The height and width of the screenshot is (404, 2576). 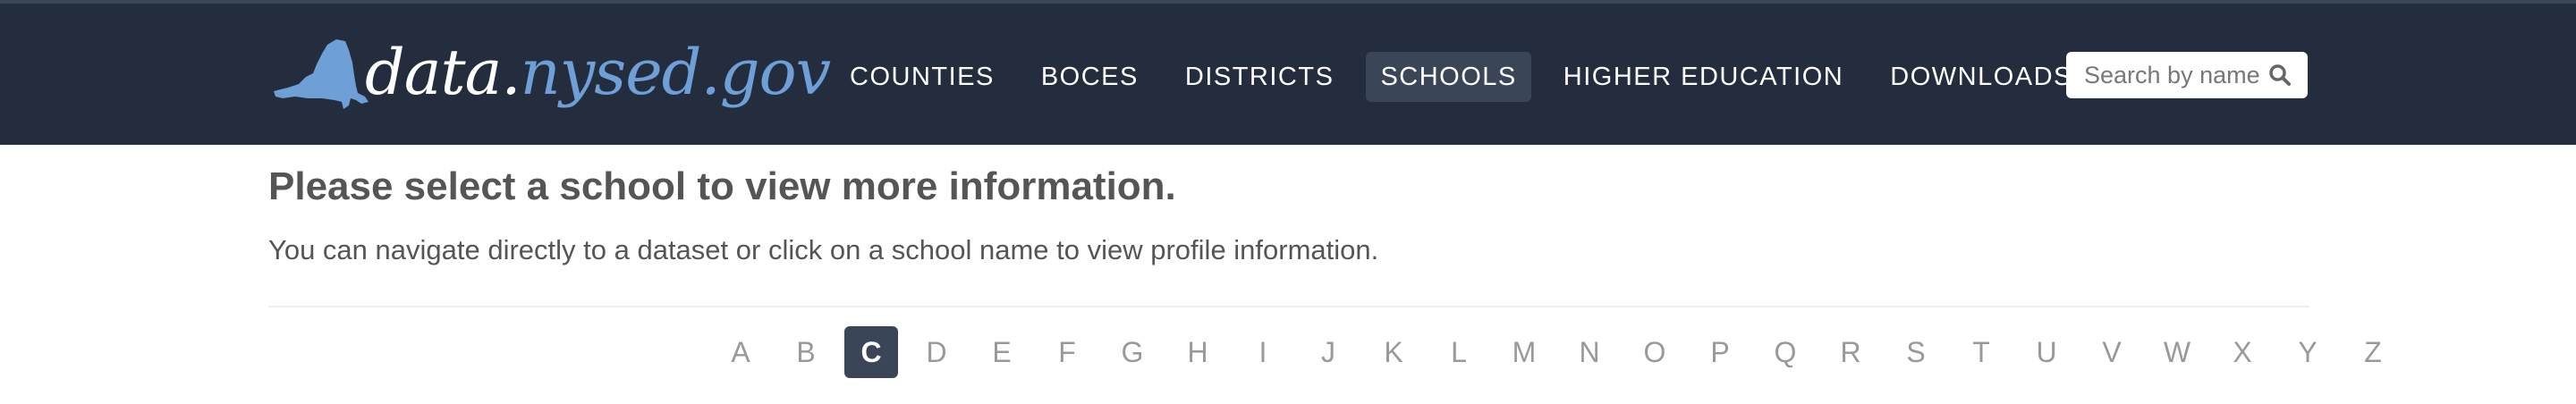 What do you see at coordinates (2177, 352) in the screenshot?
I see `letter-w: W` at bounding box center [2177, 352].